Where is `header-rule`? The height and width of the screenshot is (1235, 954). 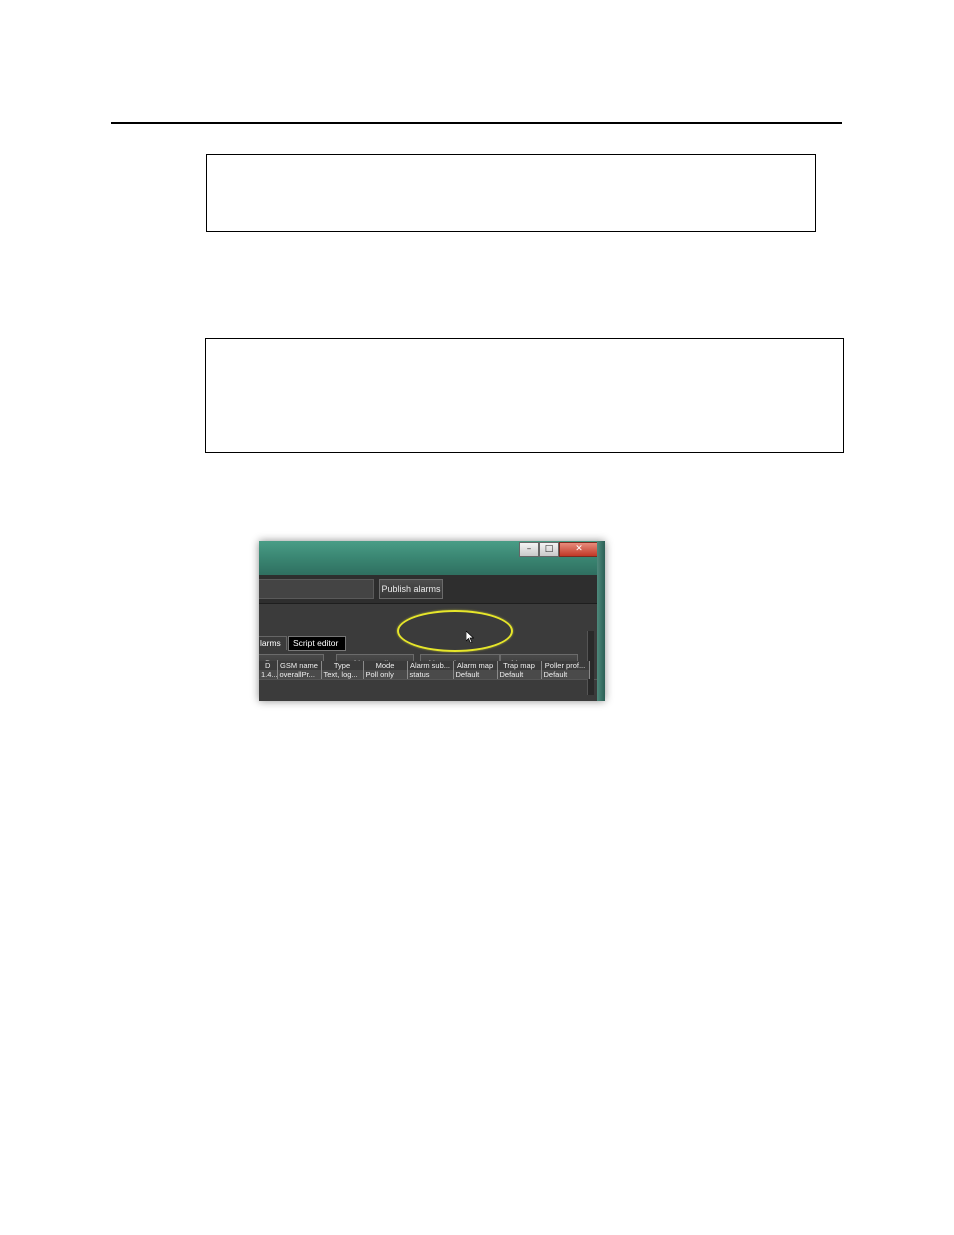
header-rule is located at coordinates (476, 123).